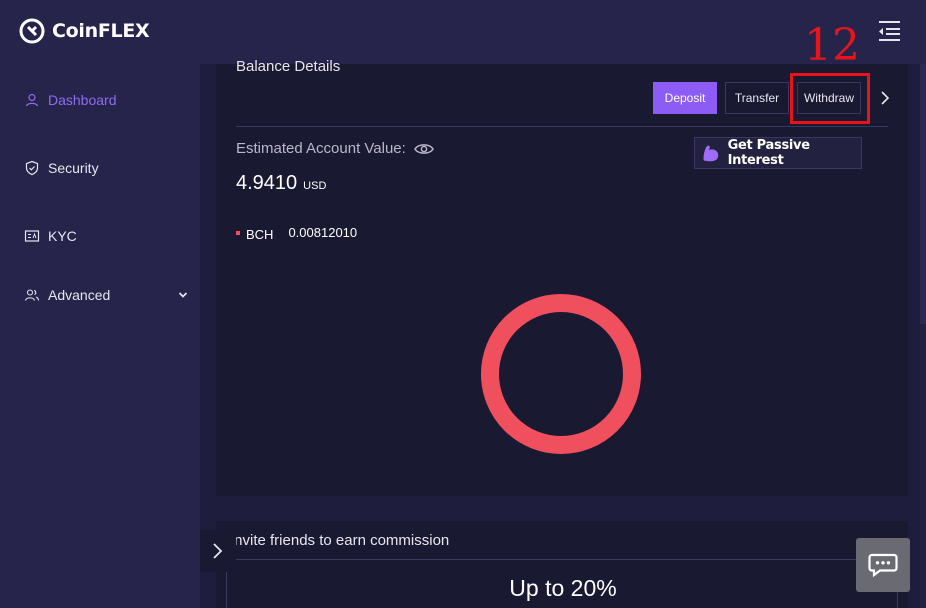  What do you see at coordinates (82, 100) in the screenshot?
I see `sidebar-item-label: Dashboard` at bounding box center [82, 100].